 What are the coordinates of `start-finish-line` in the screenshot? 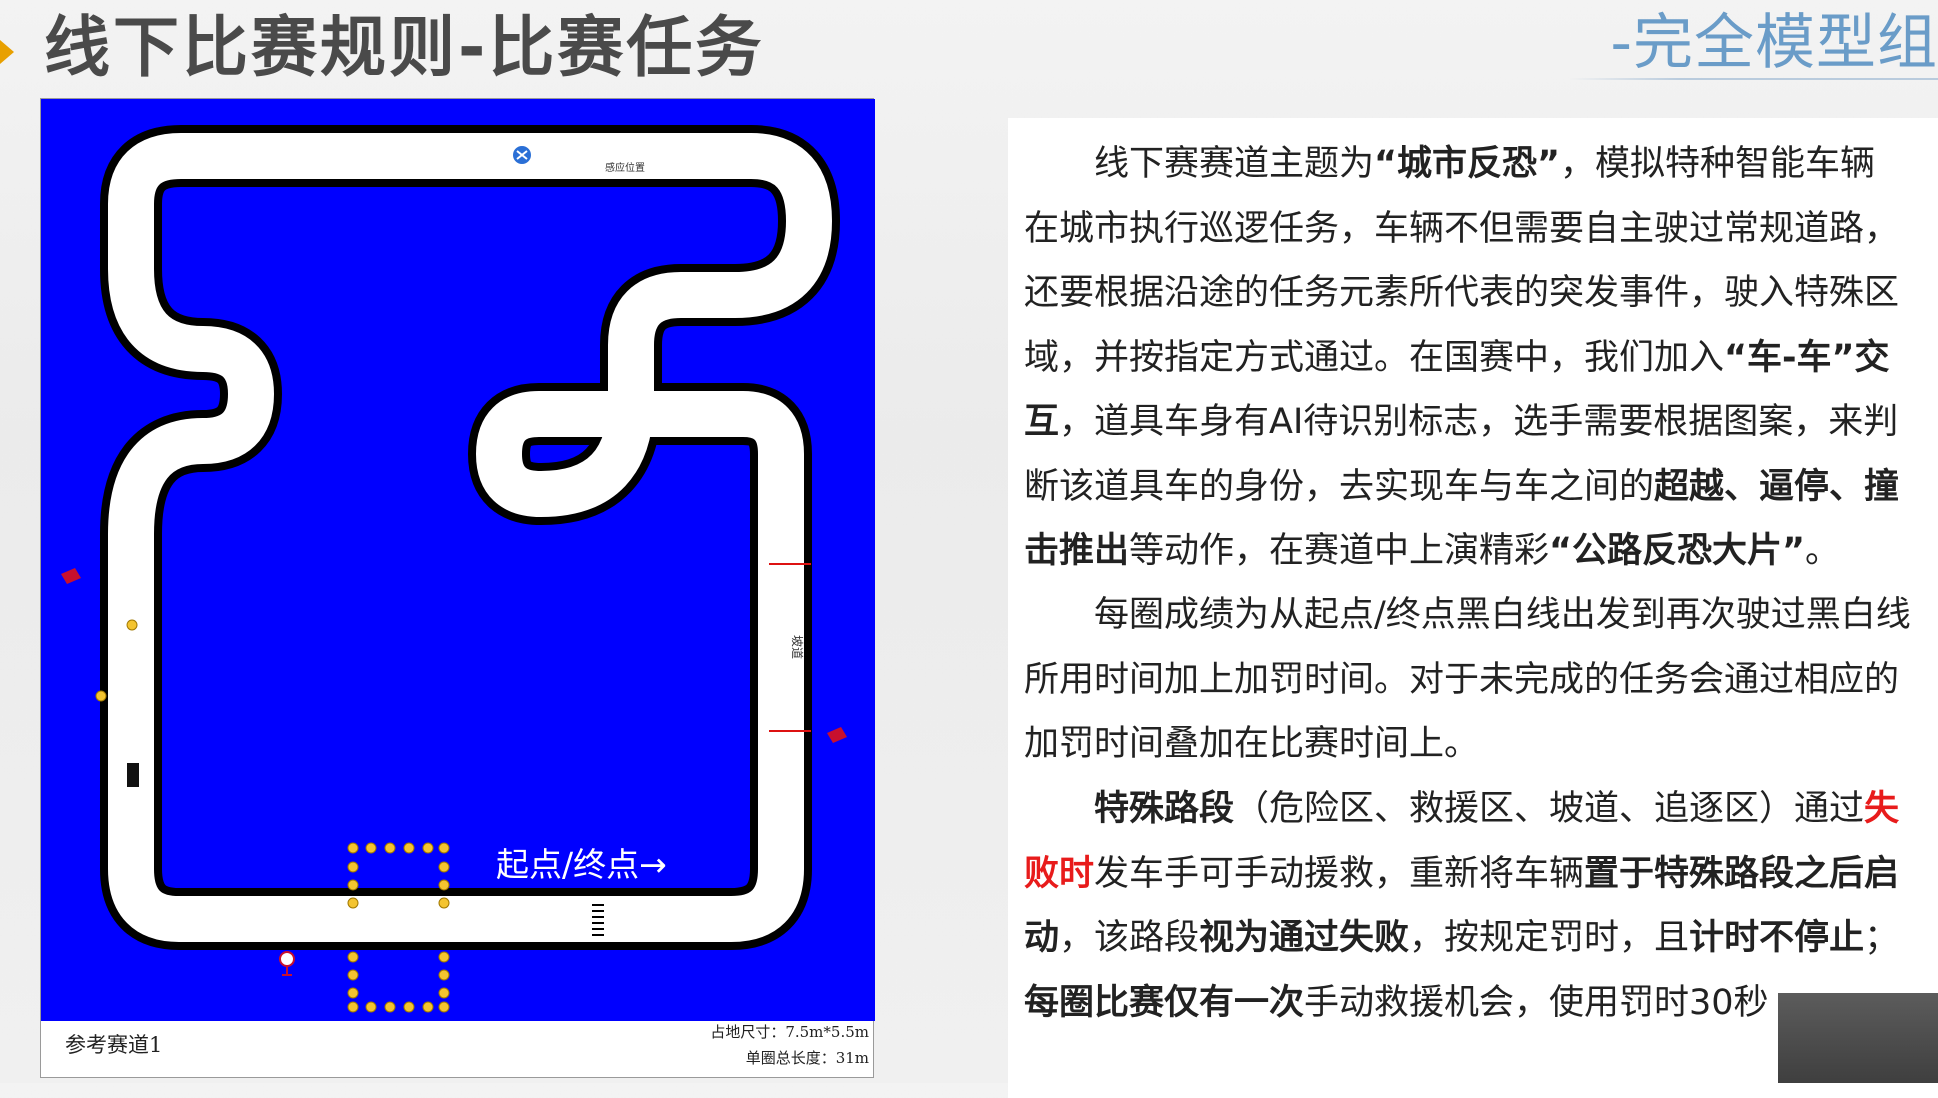 It's located at (598, 920).